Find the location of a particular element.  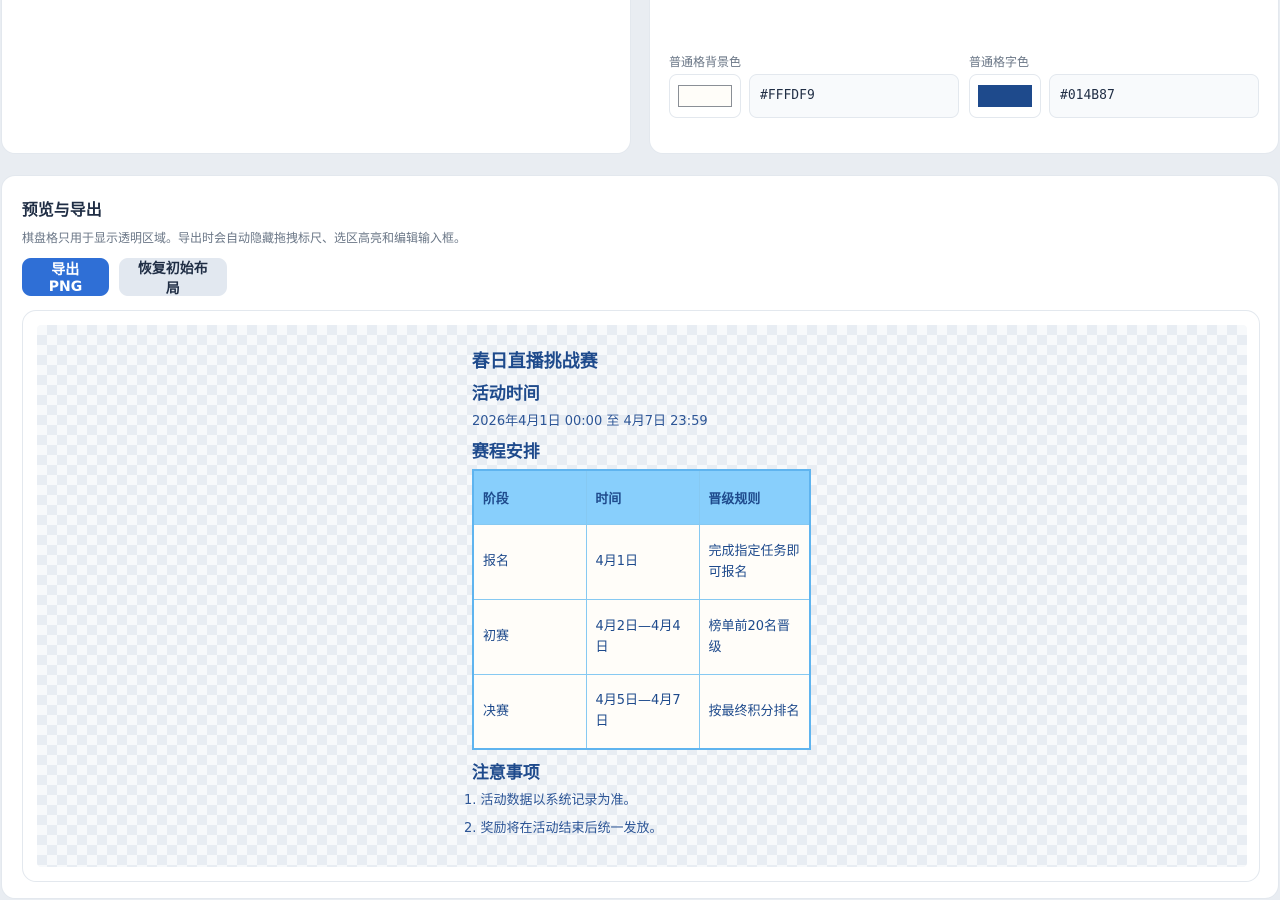

preview-section-description: 棋盘格只用于显示透明区域。导出时会自动隐藏拖拽标尺、选区高亮和编辑输入框。 is located at coordinates (244, 238).